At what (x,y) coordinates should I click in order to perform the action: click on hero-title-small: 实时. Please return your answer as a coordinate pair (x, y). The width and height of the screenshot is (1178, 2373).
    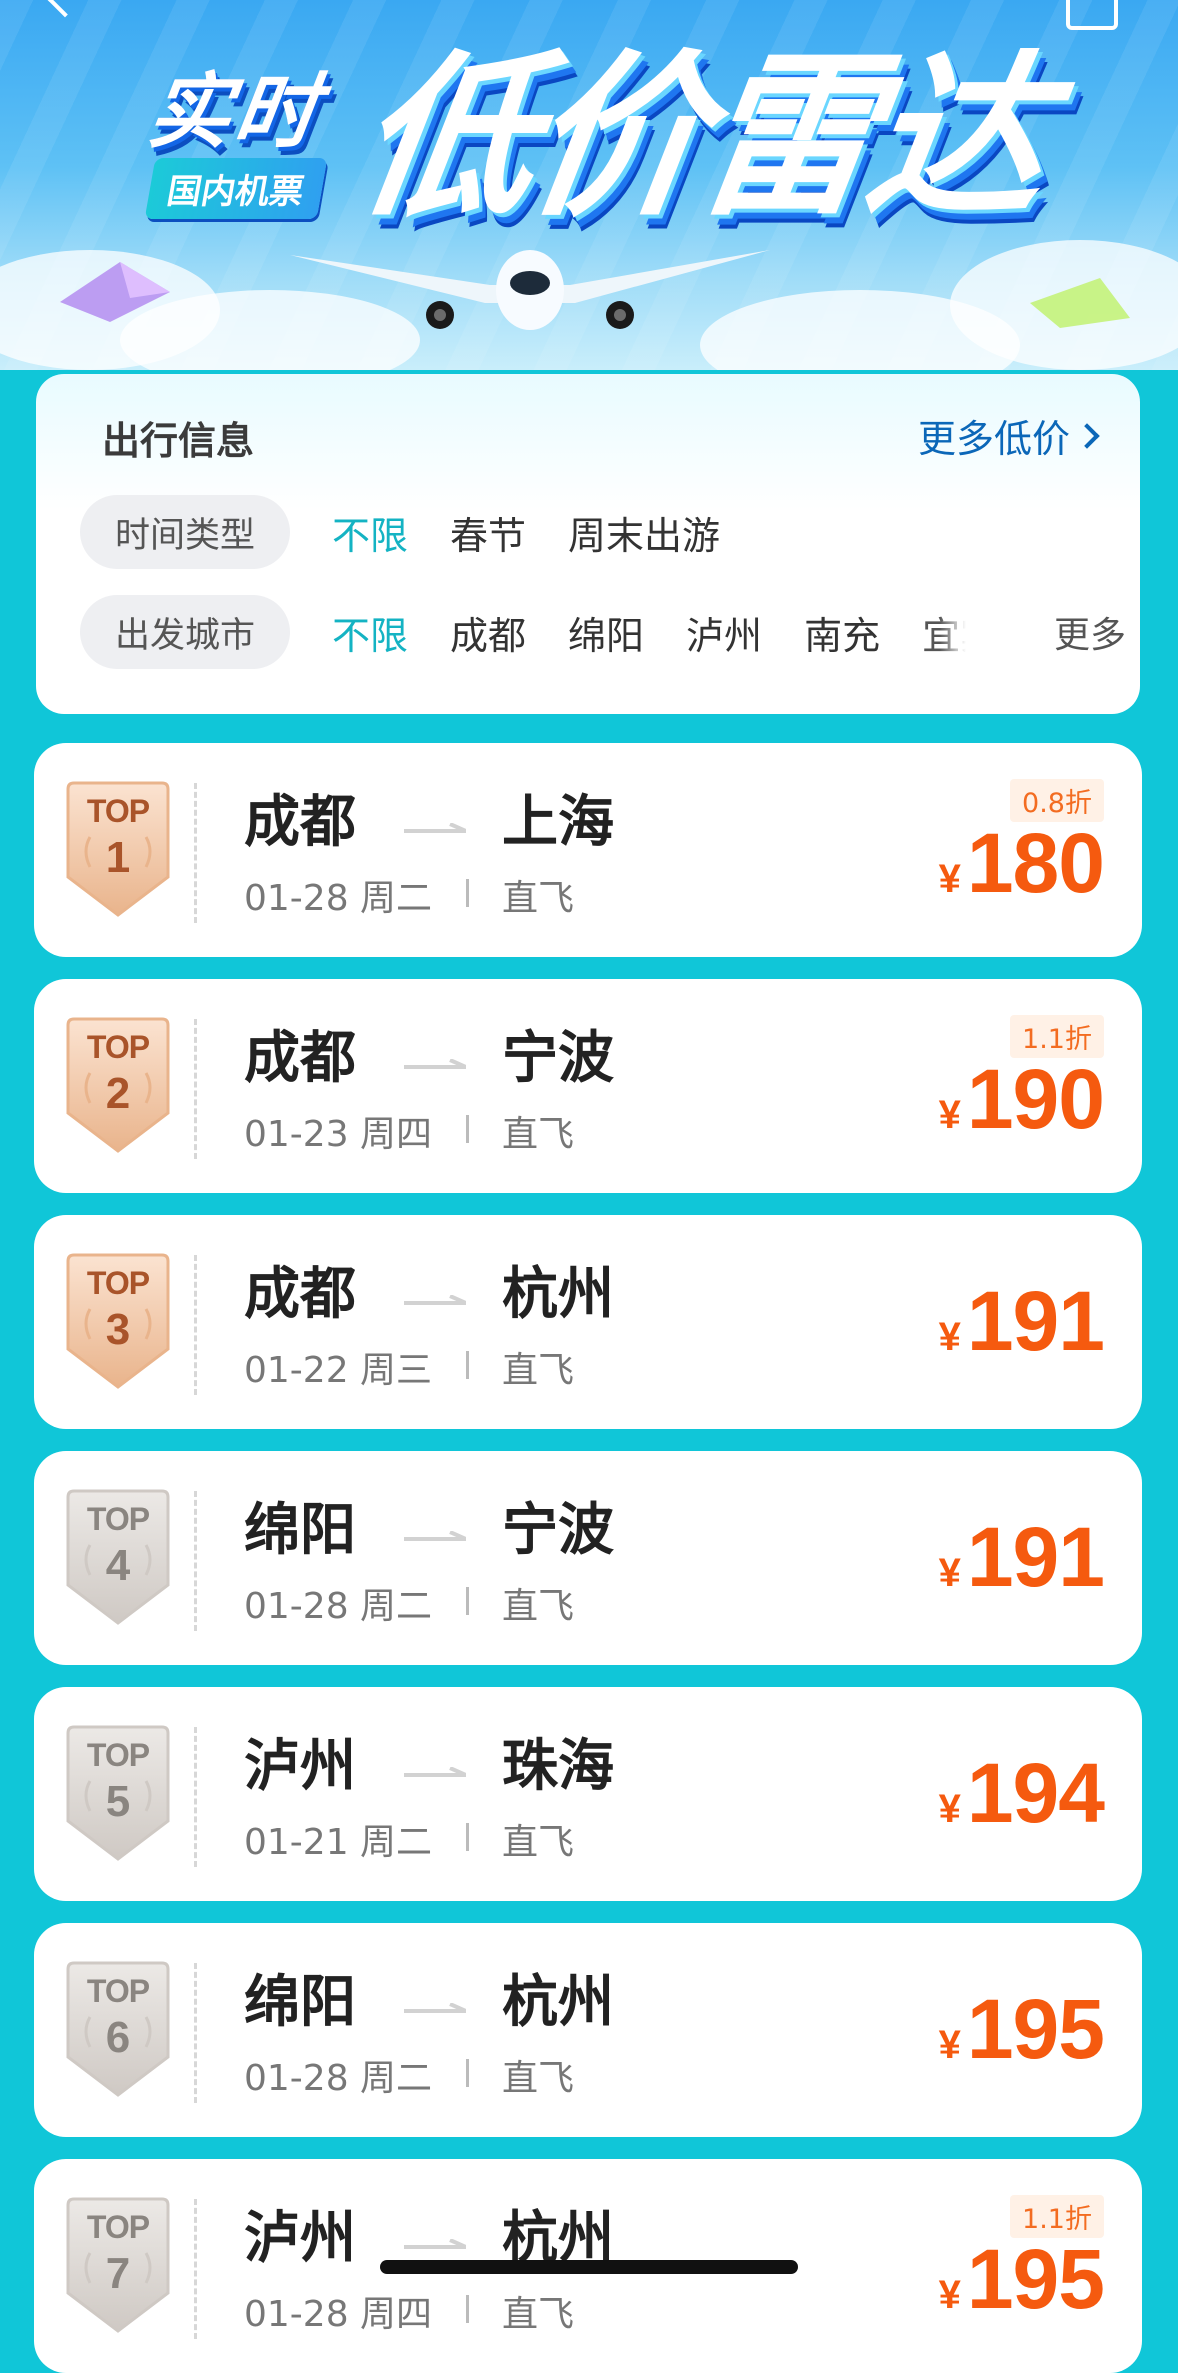
    Looking at the image, I should click on (235, 112).